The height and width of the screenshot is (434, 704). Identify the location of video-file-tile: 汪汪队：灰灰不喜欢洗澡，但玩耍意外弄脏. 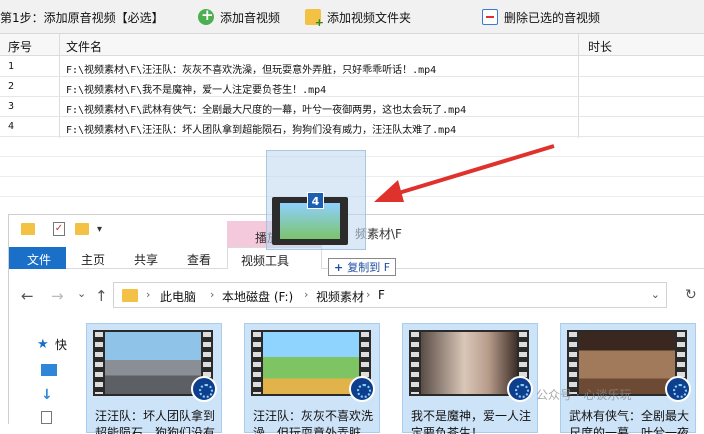
(312, 378).